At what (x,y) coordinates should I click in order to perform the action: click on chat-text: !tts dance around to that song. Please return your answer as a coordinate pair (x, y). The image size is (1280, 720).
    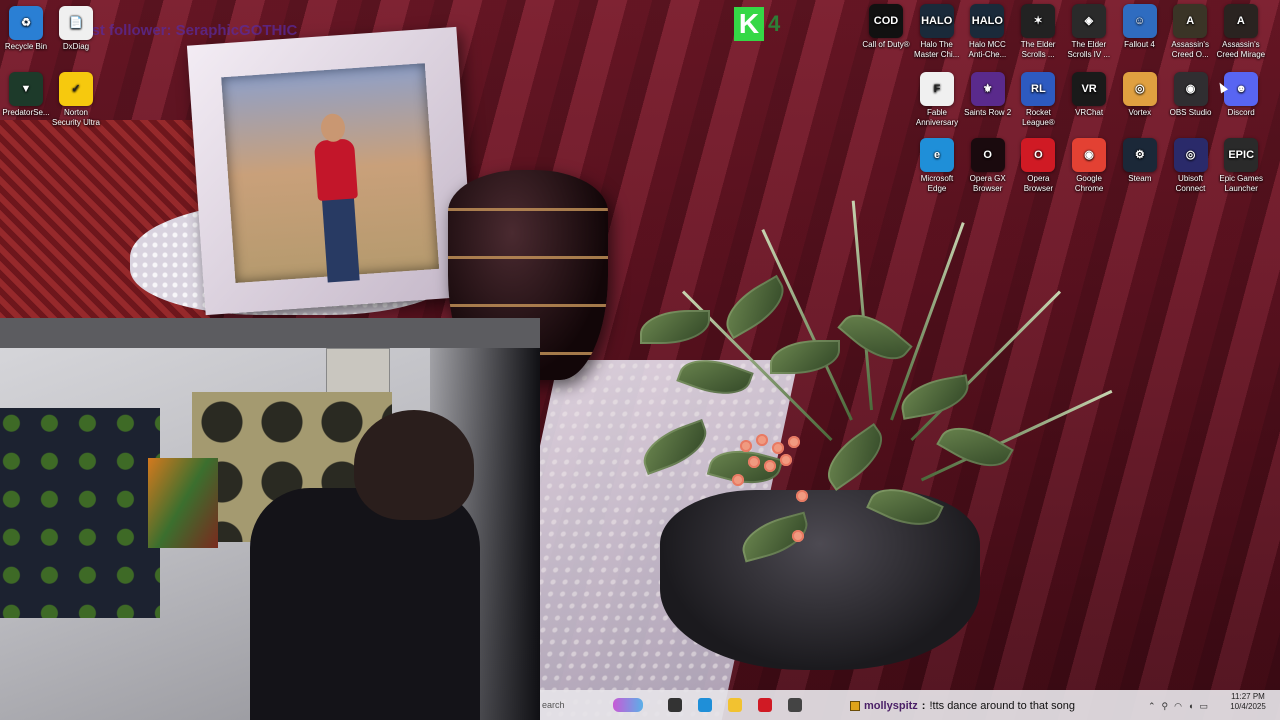
    Looking at the image, I should click on (1002, 706).